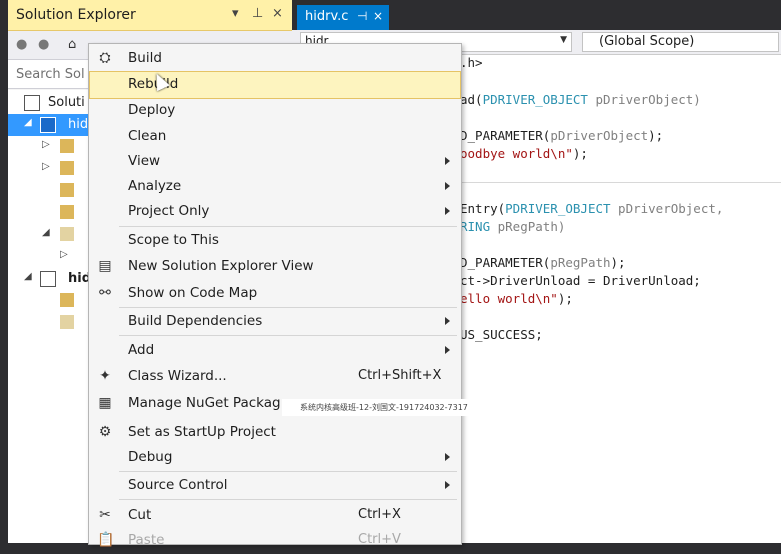  I want to click on menu-item-build: ⛭ Build, so click(275, 59).